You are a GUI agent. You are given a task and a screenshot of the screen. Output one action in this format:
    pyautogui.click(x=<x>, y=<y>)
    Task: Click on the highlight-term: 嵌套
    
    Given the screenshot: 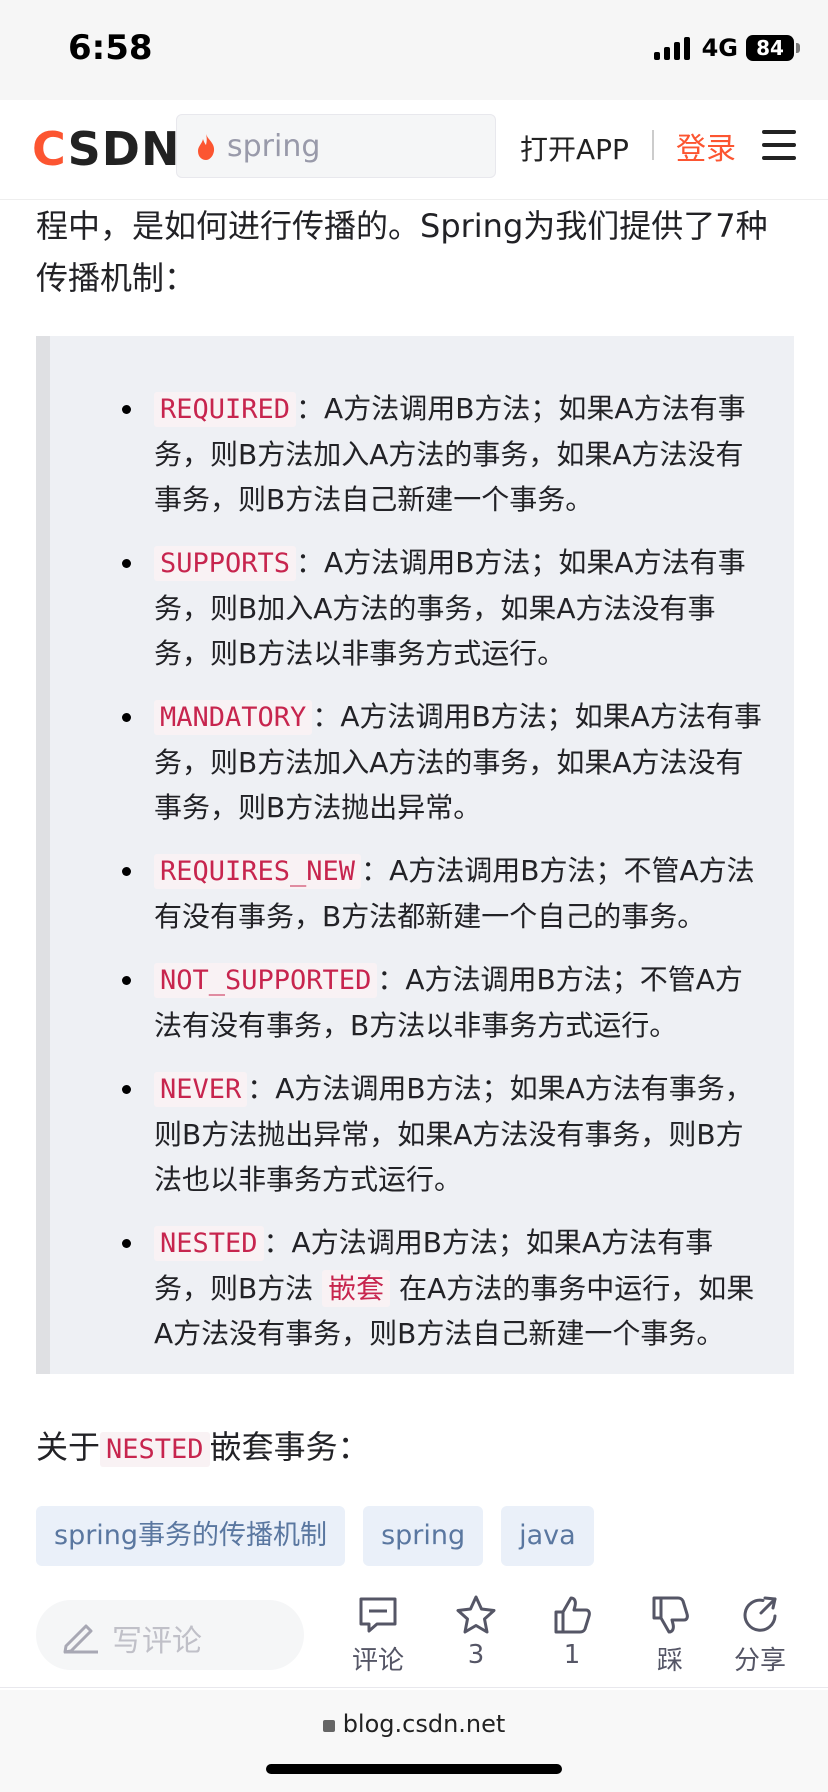 What is the action you would take?
    pyautogui.click(x=356, y=1288)
    